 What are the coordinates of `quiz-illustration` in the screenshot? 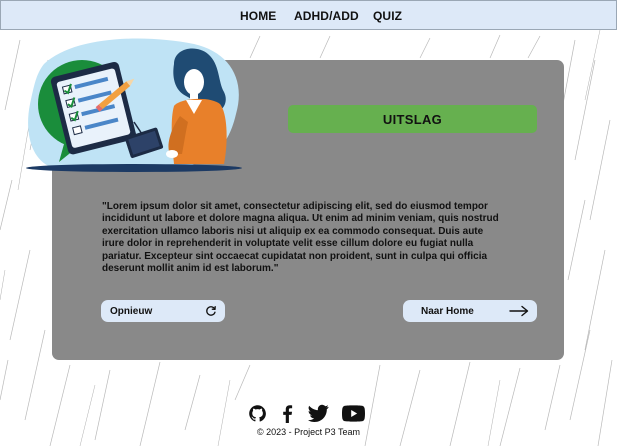 It's located at (134, 105).